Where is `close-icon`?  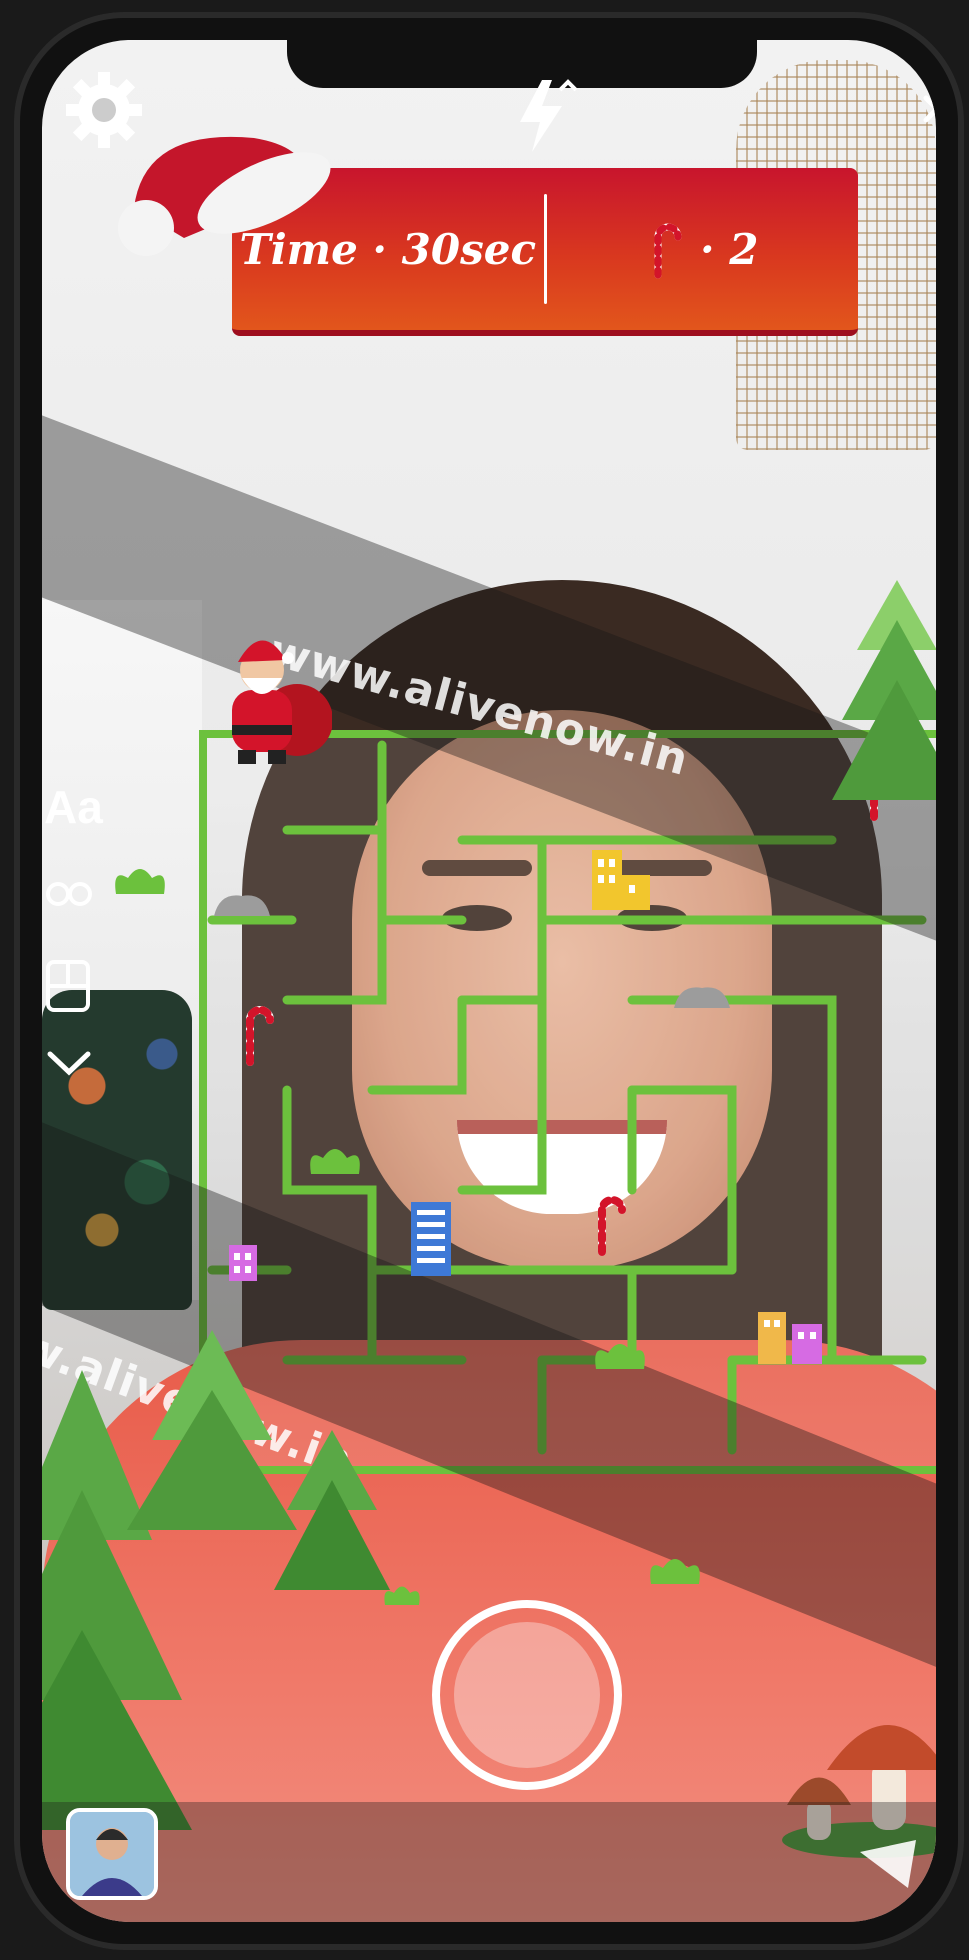 close-icon is located at coordinates (929, 115).